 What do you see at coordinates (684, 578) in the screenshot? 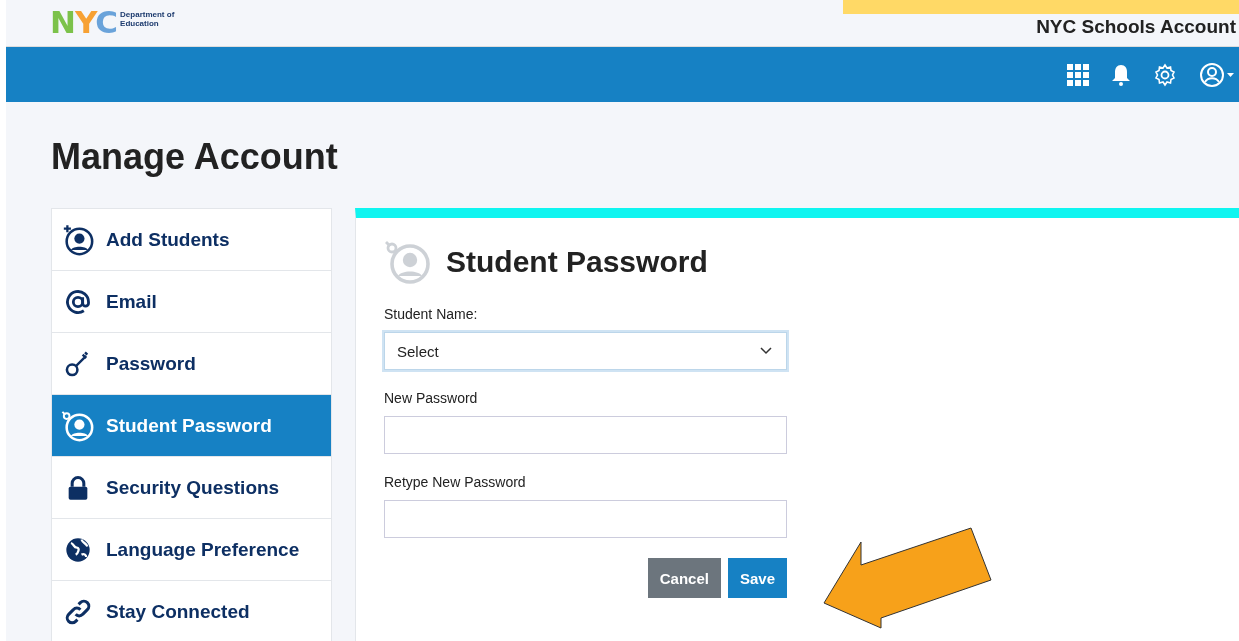
I see `cancel-button: Cancel` at bounding box center [684, 578].